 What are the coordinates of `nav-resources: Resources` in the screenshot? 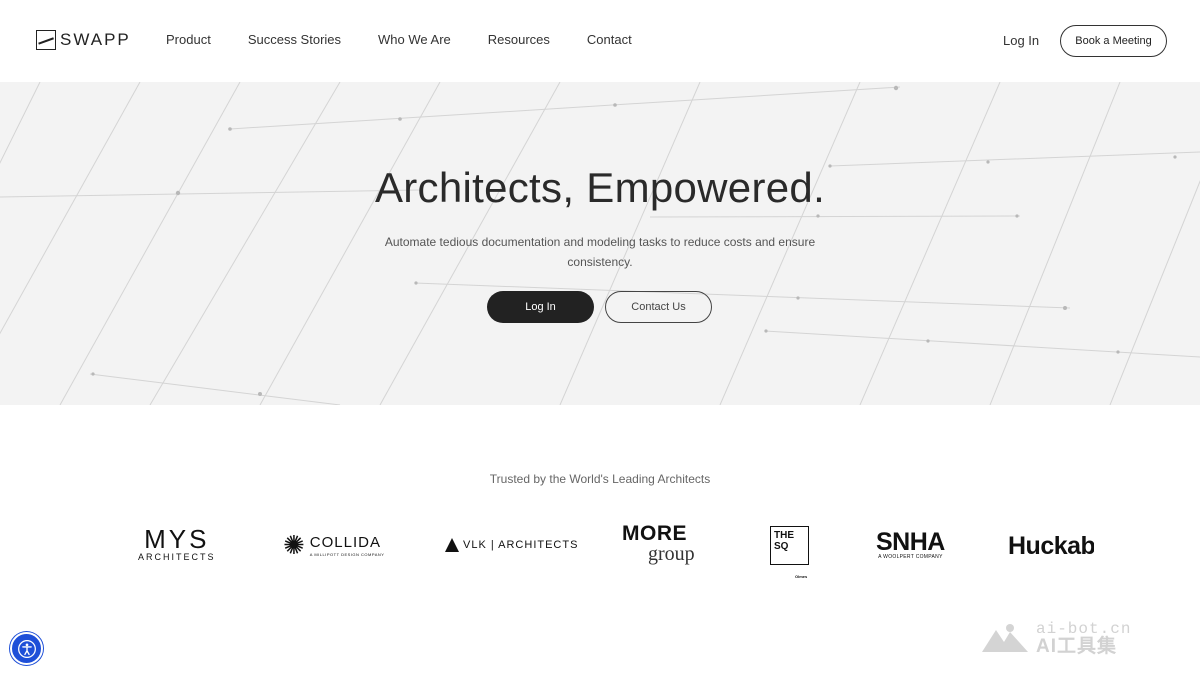 It's located at (519, 39).